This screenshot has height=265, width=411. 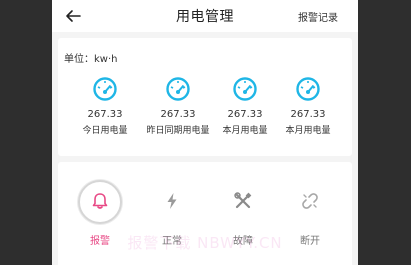 I want to click on status-icon-ring, so click(x=100, y=202).